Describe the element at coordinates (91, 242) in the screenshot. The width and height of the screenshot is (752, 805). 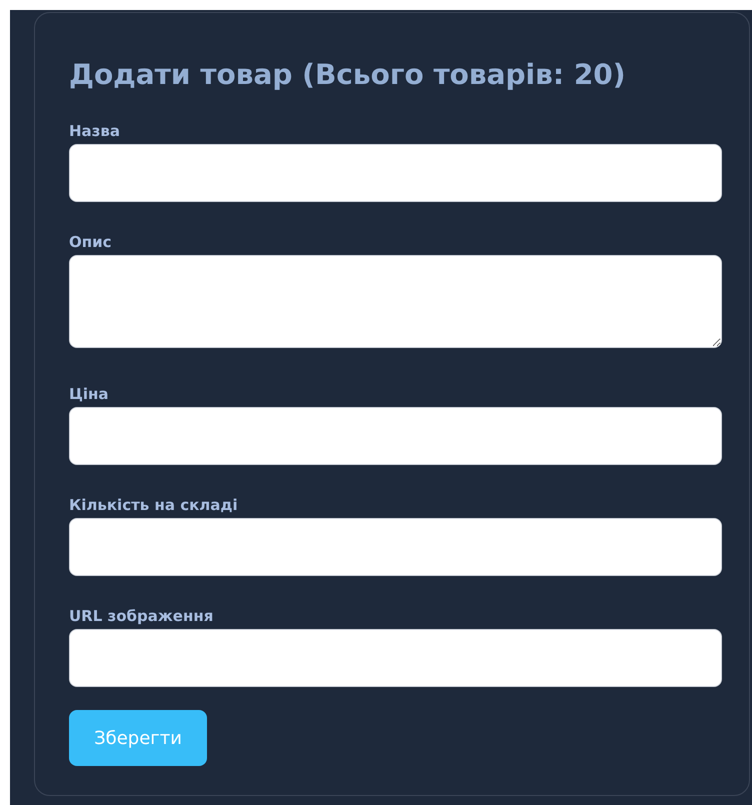
I see `field-label: Опис` at that location.